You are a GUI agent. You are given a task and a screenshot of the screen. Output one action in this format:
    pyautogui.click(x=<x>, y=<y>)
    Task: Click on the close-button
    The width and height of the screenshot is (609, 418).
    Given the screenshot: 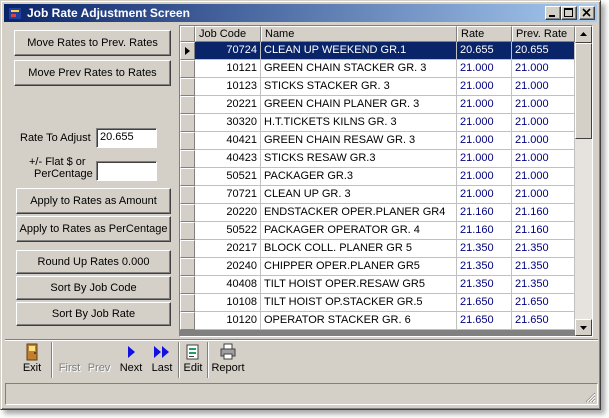 What is the action you would take?
    pyautogui.click(x=587, y=13)
    